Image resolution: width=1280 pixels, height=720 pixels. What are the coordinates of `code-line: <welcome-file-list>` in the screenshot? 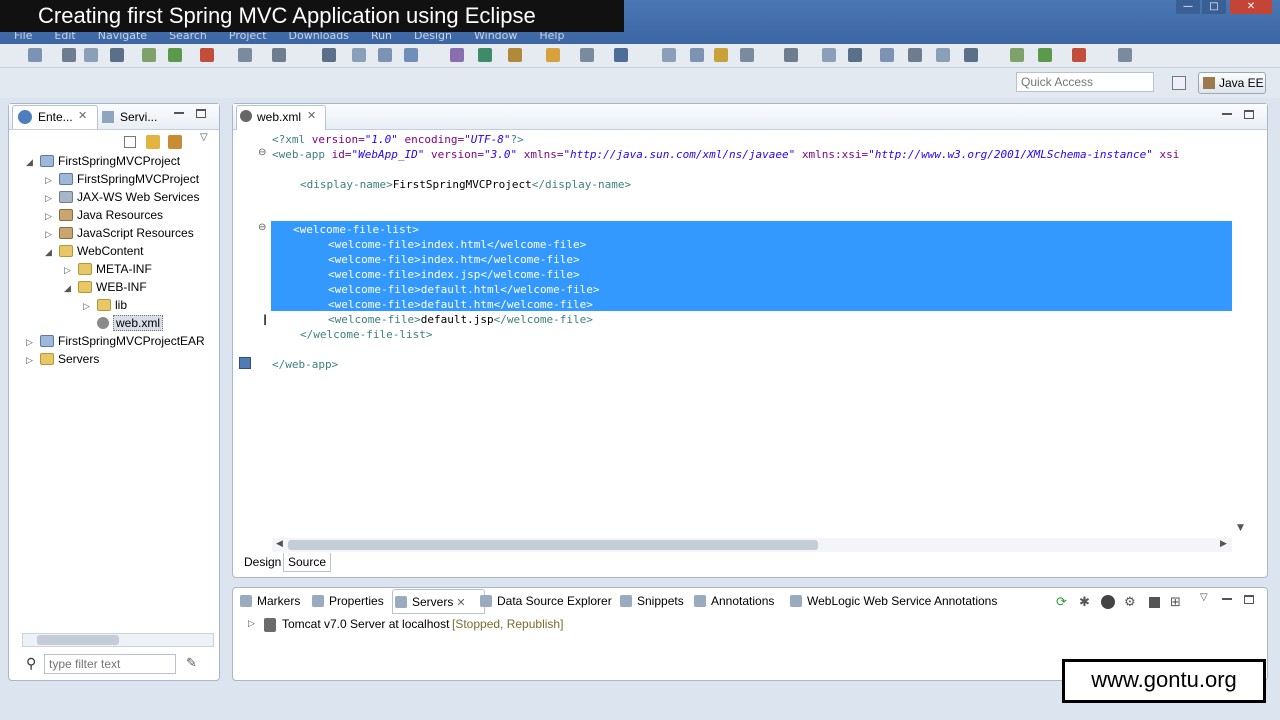 It's located at (356, 229).